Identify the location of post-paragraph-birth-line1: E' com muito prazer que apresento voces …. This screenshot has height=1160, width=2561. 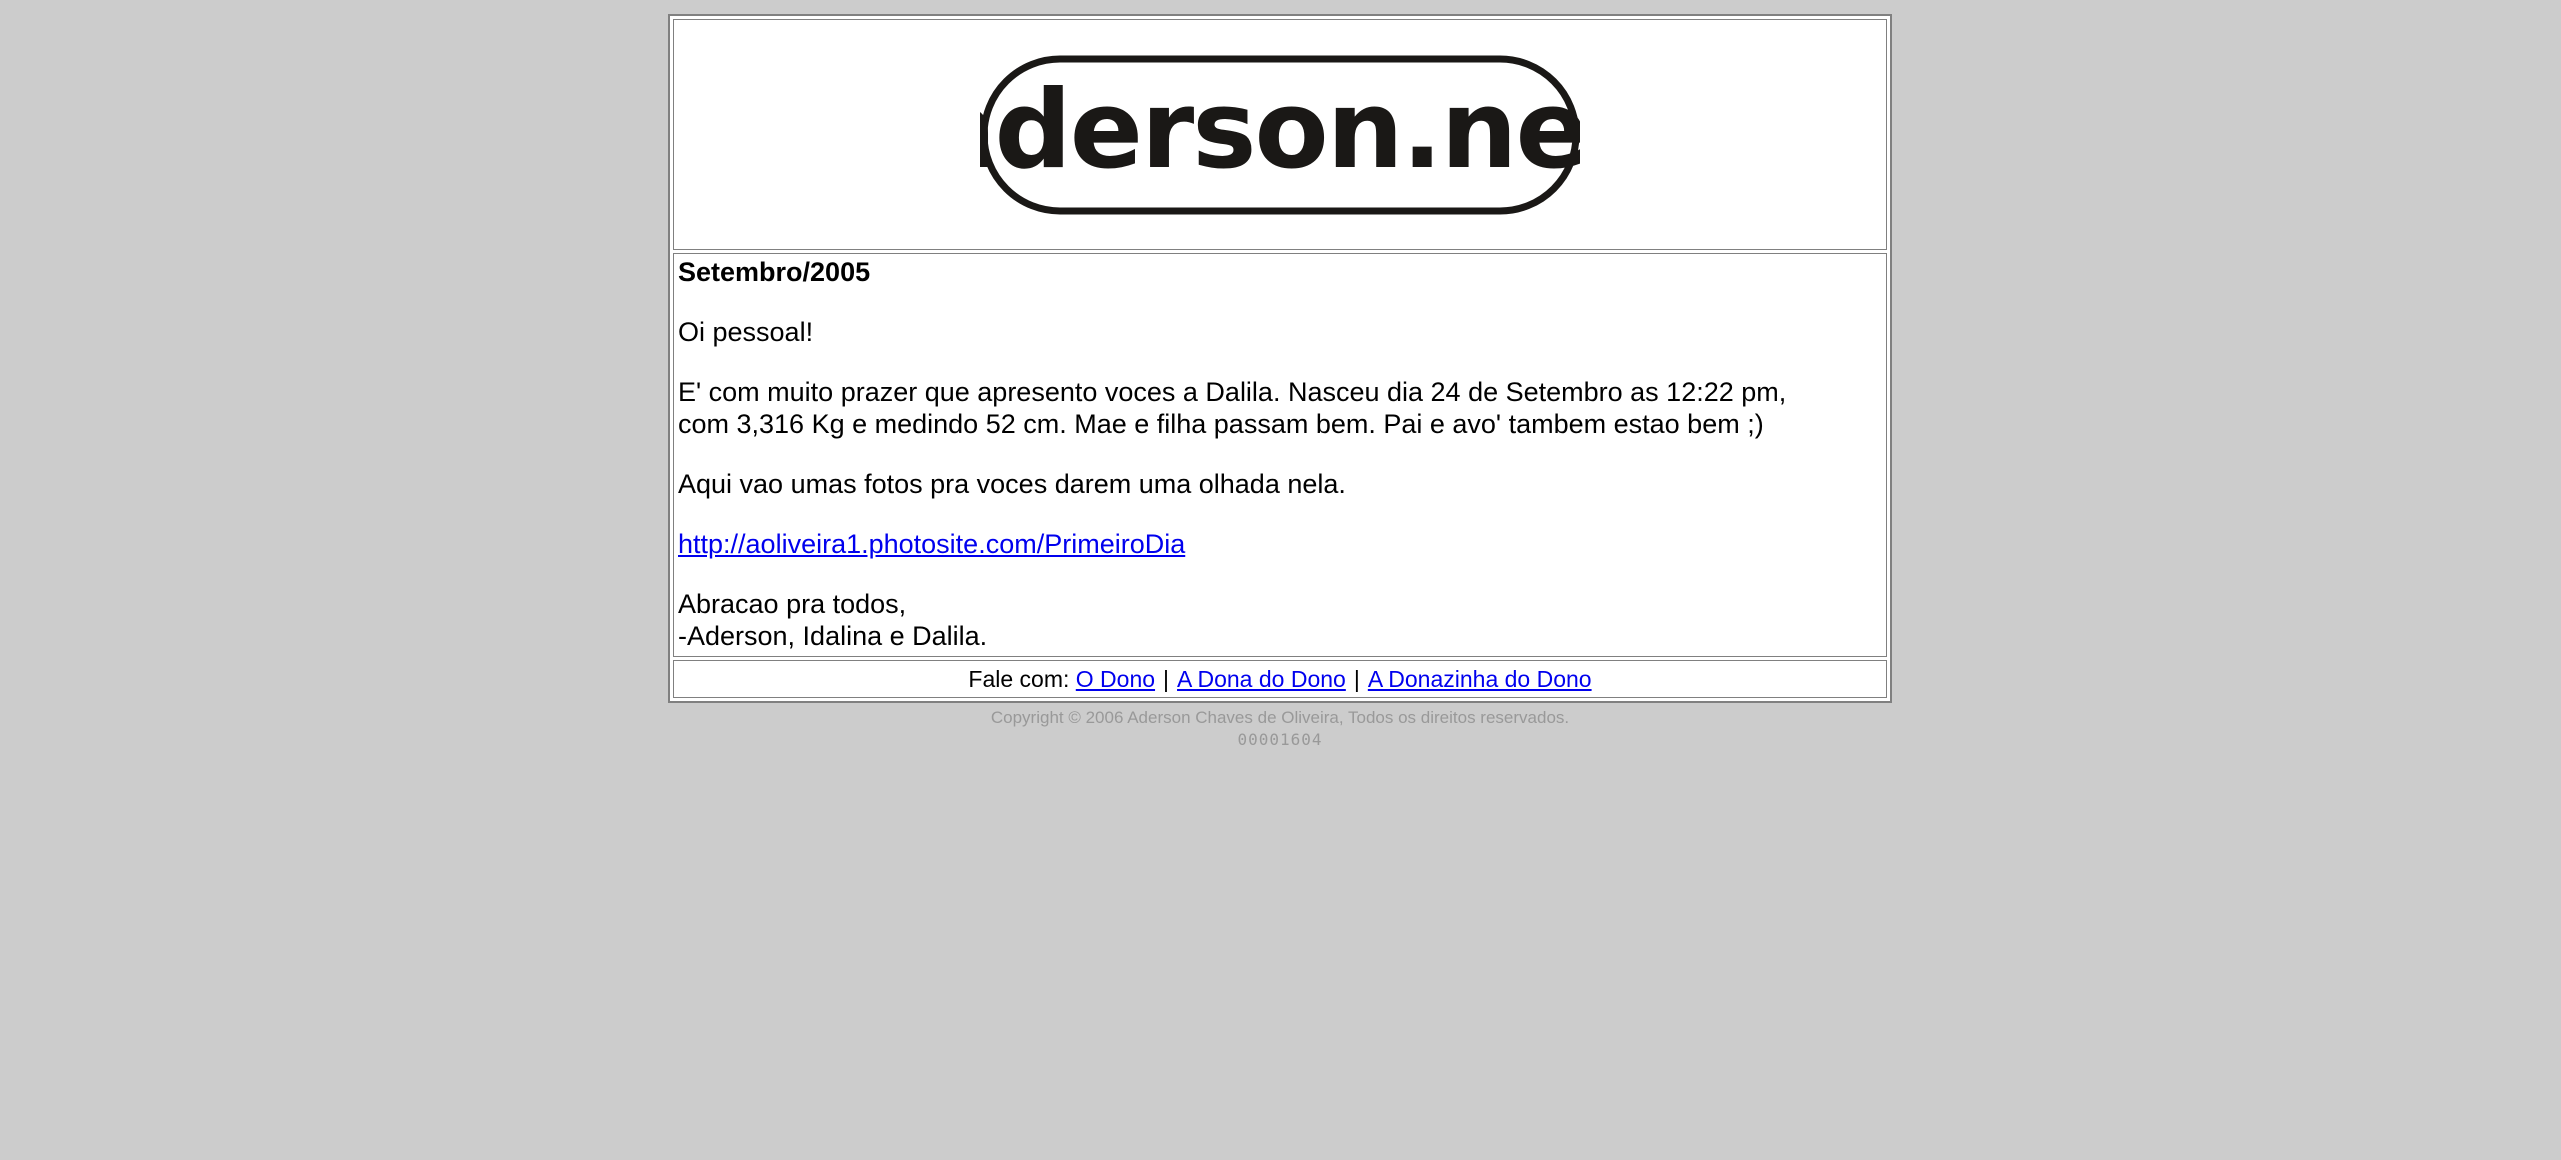
(1232, 392).